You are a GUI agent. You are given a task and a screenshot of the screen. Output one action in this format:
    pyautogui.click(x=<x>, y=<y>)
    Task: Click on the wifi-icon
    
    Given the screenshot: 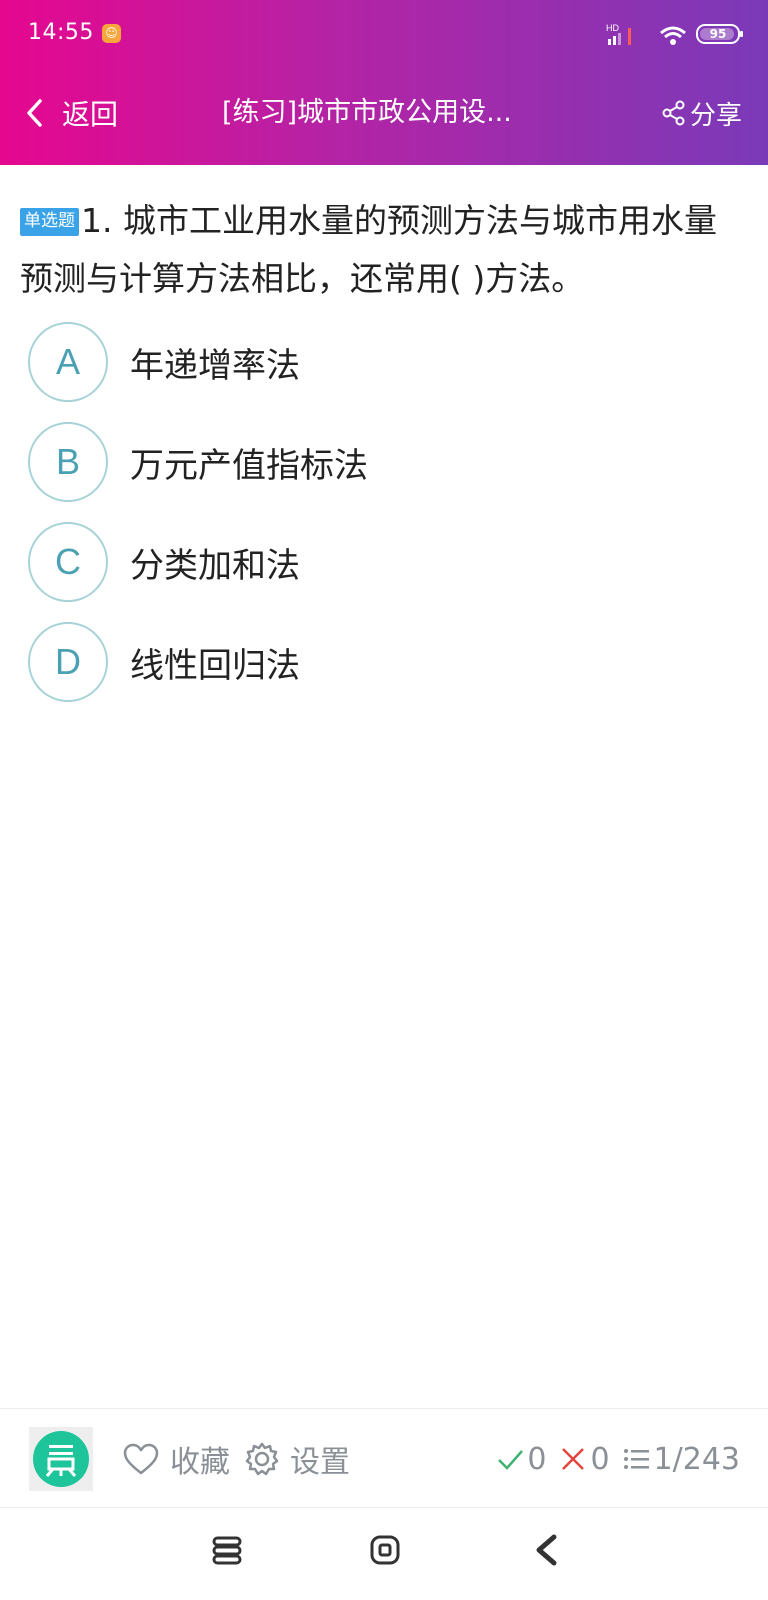 What is the action you would take?
    pyautogui.click(x=673, y=35)
    